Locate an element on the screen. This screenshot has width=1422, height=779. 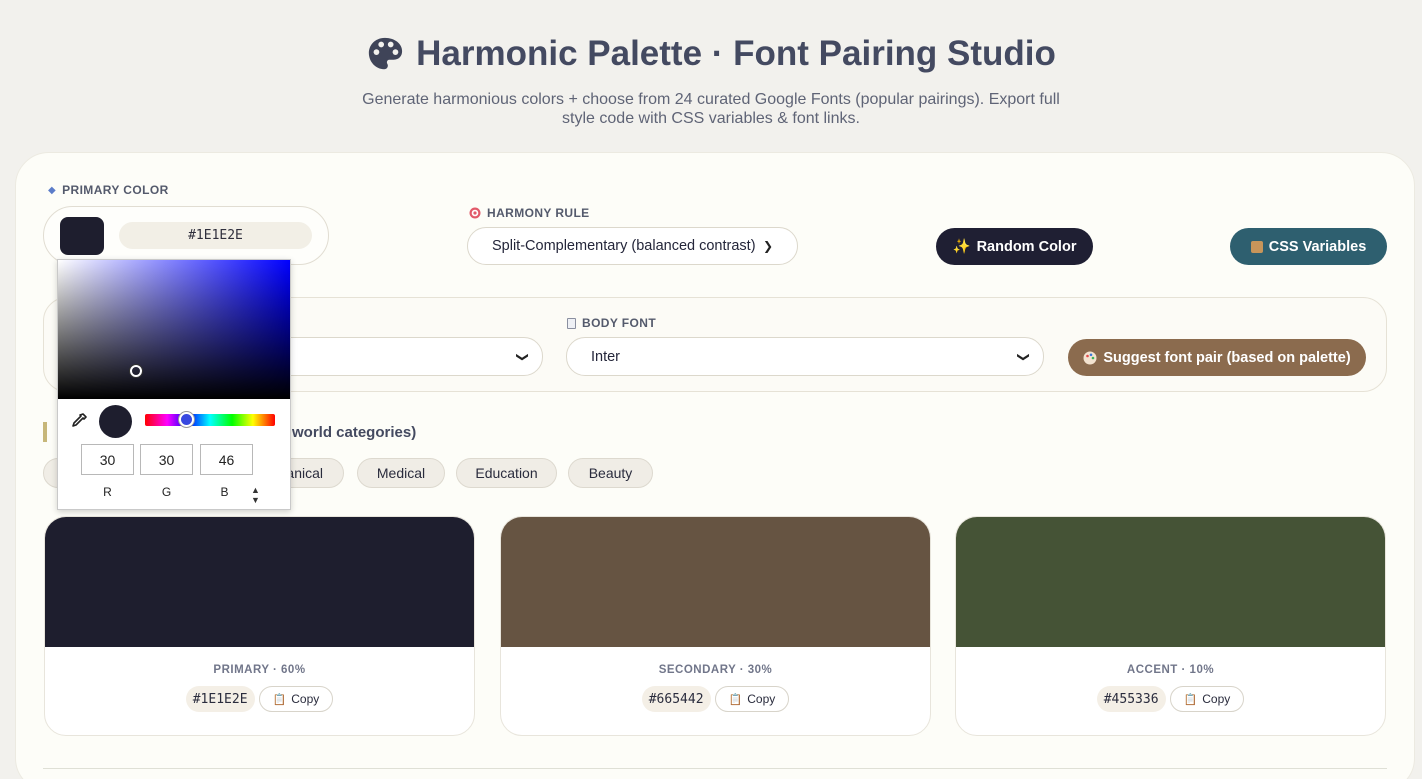
green-label: G is located at coordinates (166, 492).